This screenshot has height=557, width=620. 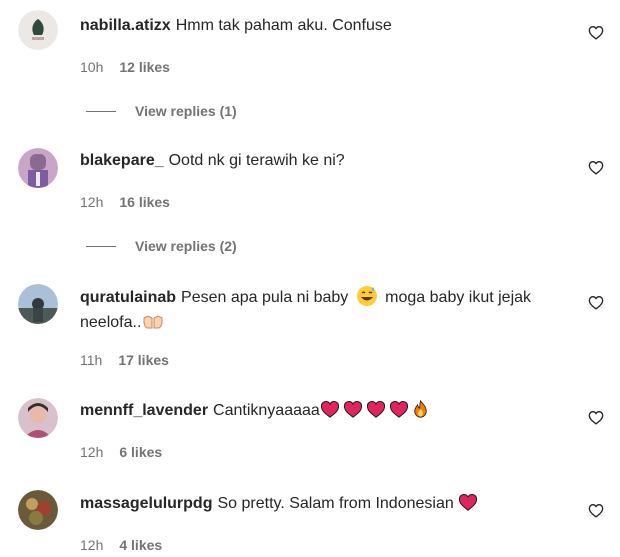 I want to click on comment-body: Cantiknyaaaaa, so click(x=266, y=410).